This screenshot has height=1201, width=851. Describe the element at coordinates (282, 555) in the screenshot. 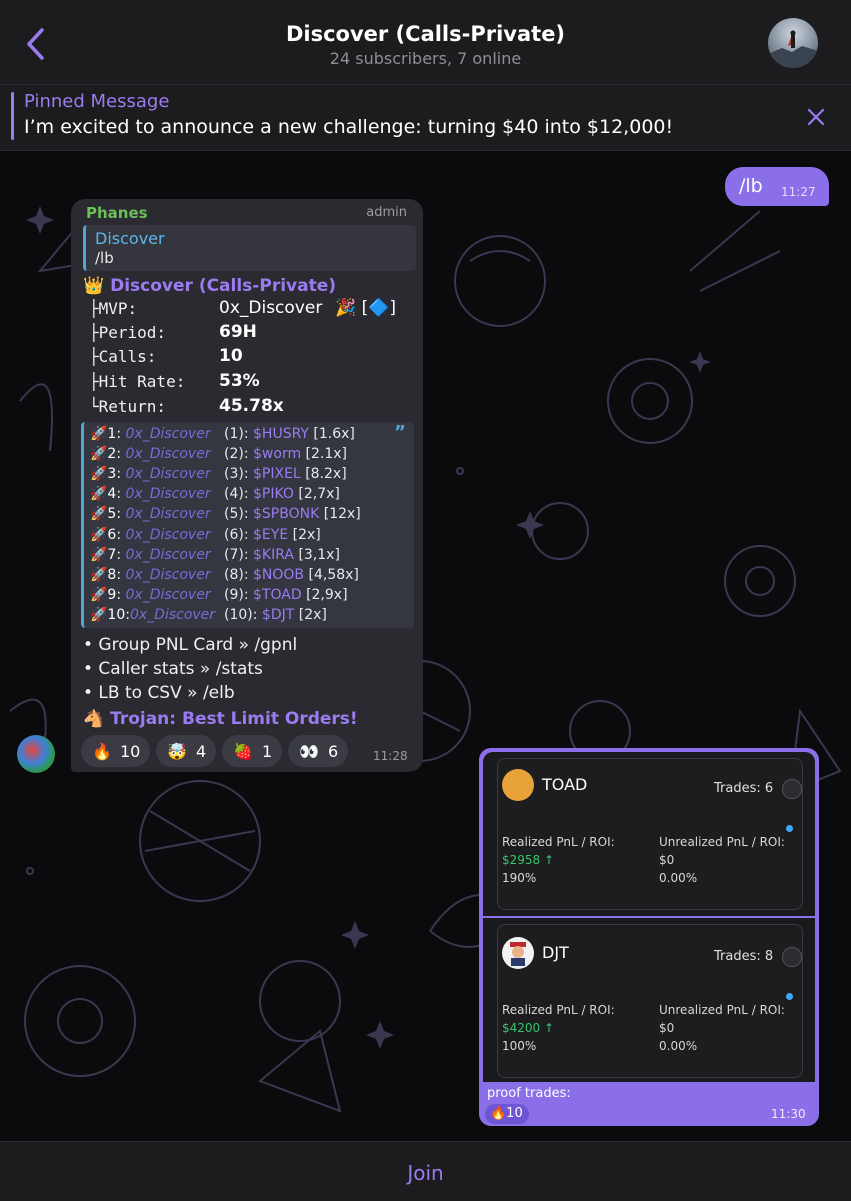

I see `leaderboard-pick: (7): $KIRA [3,1x]` at that location.